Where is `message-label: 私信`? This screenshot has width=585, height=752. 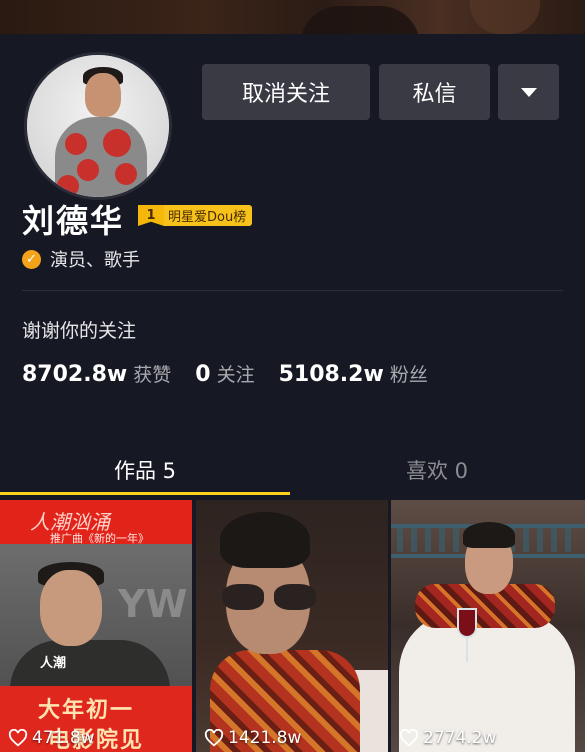 message-label: 私信 is located at coordinates (434, 94).